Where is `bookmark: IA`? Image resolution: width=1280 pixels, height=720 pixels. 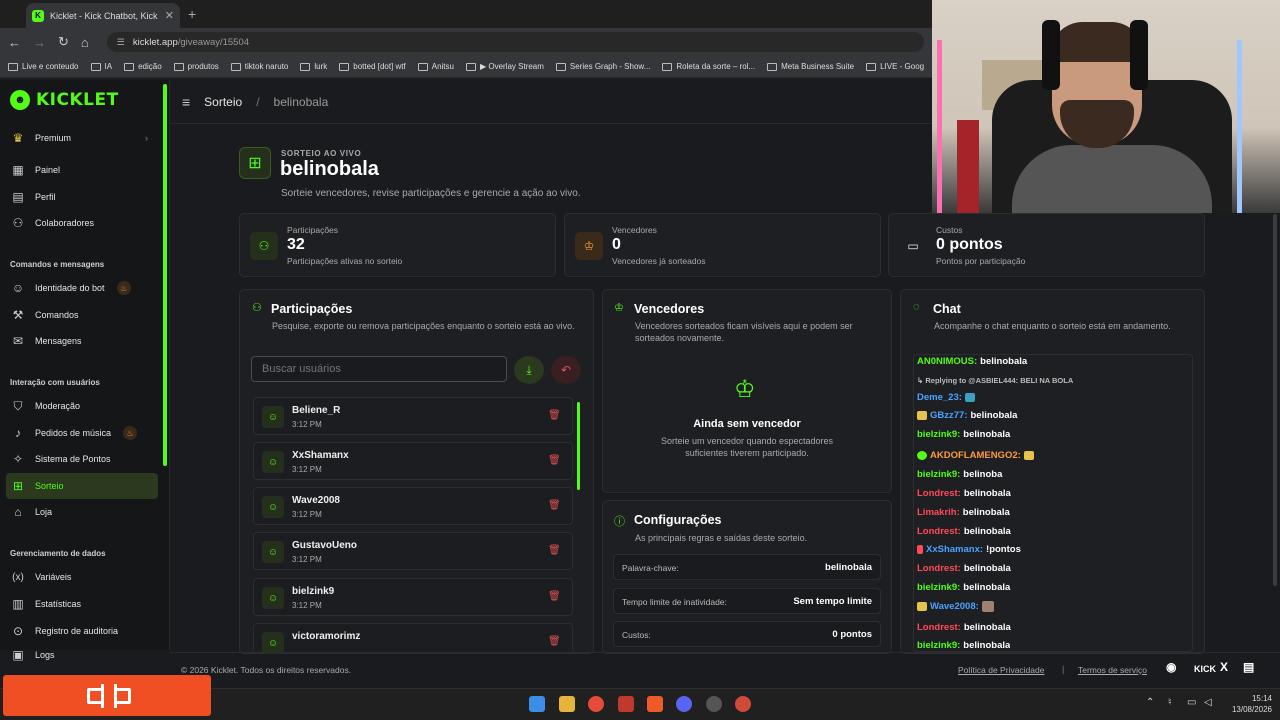 bookmark: IA is located at coordinates (101, 66).